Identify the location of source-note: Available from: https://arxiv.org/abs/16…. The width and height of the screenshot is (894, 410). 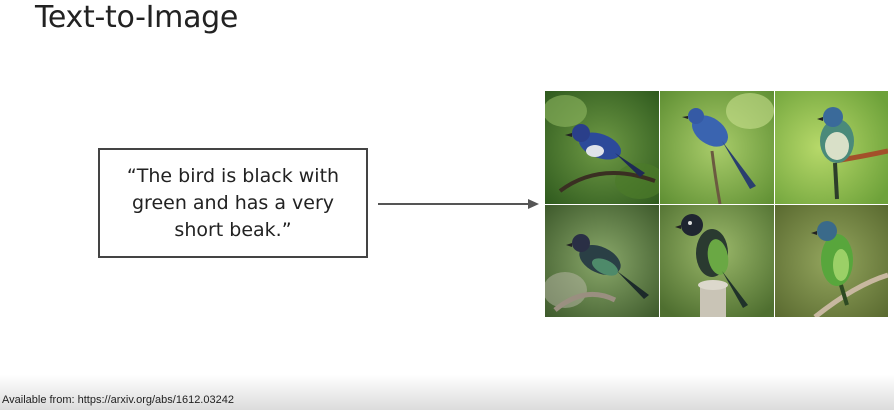
(118, 400).